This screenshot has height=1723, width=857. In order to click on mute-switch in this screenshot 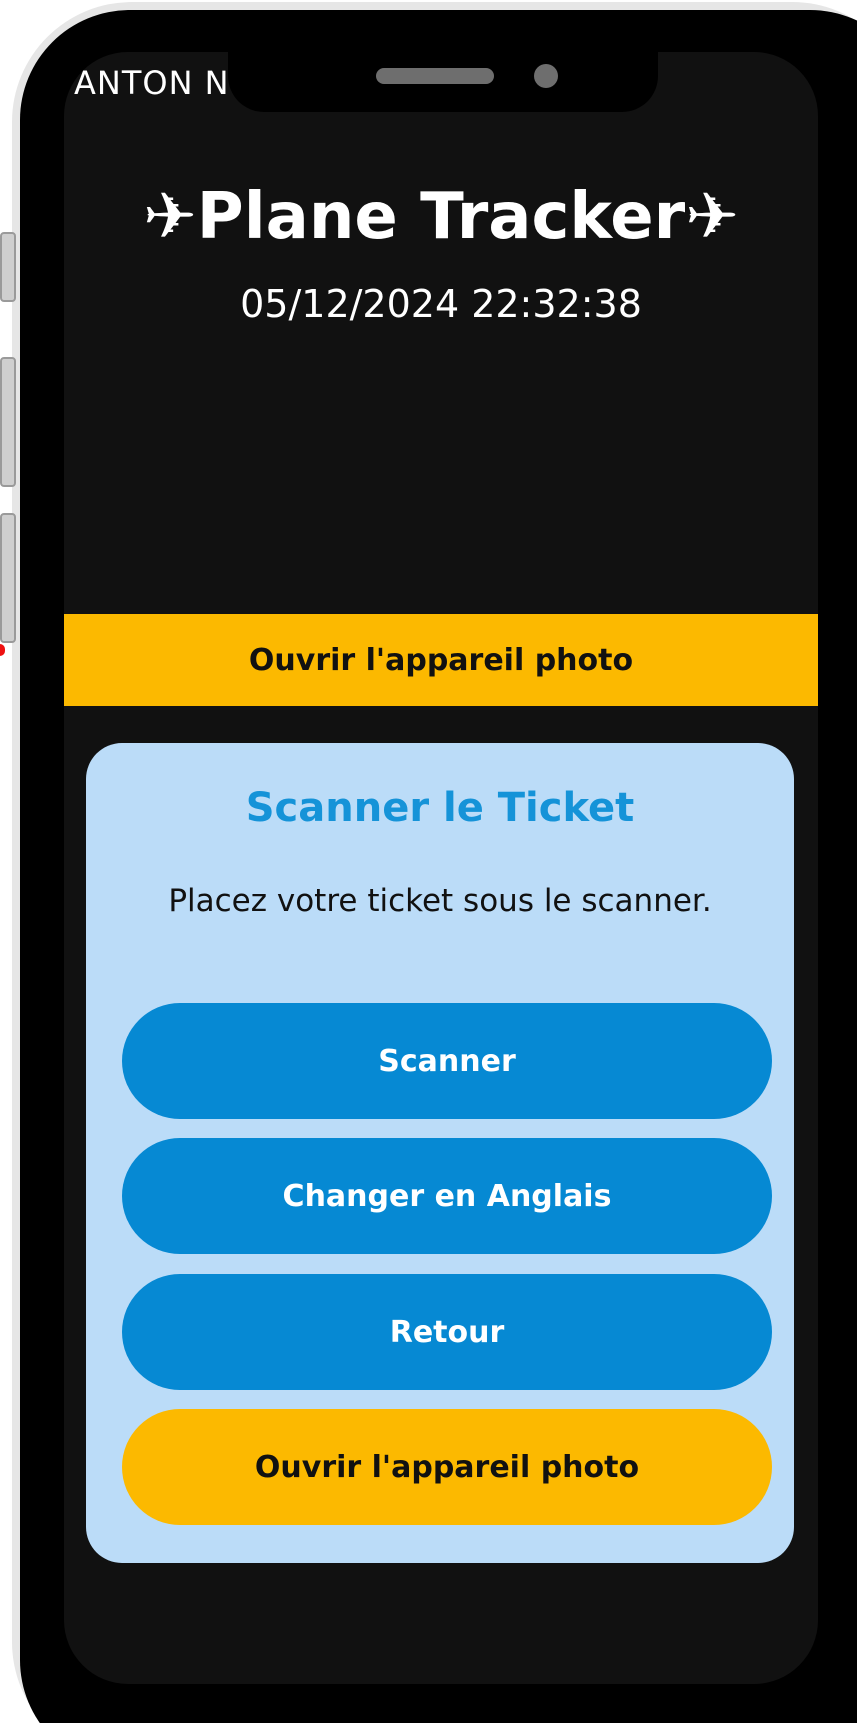, I will do `click(8, 267)`.